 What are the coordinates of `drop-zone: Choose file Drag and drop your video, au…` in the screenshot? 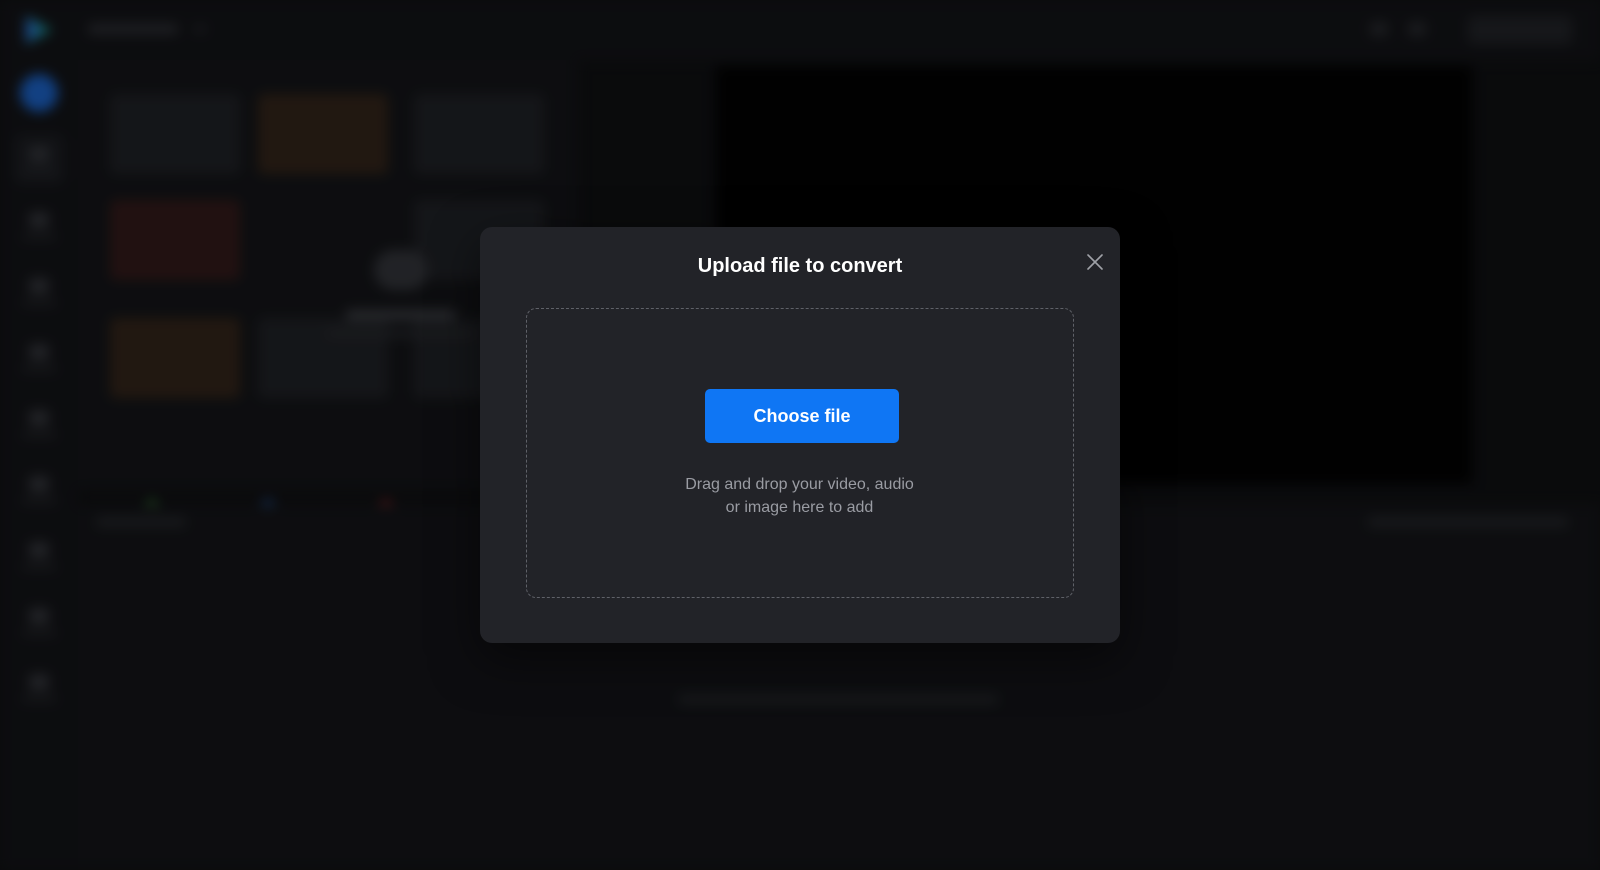 It's located at (800, 453).